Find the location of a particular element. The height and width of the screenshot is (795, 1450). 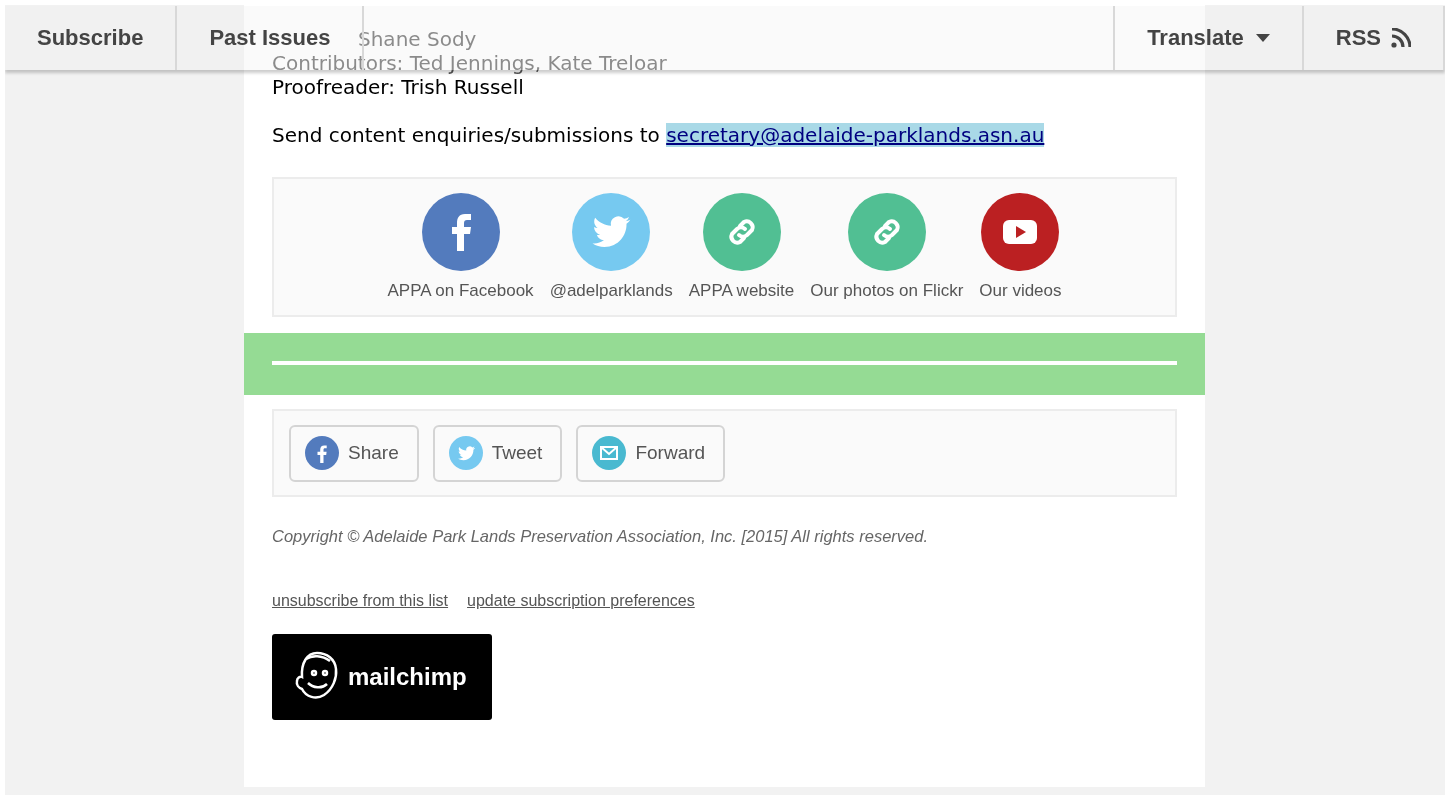

copyright-text: Copyright © Adelaide Park Lands Preservation Association, Inc. [2015] All rights reserved. is located at coordinates (600, 536).